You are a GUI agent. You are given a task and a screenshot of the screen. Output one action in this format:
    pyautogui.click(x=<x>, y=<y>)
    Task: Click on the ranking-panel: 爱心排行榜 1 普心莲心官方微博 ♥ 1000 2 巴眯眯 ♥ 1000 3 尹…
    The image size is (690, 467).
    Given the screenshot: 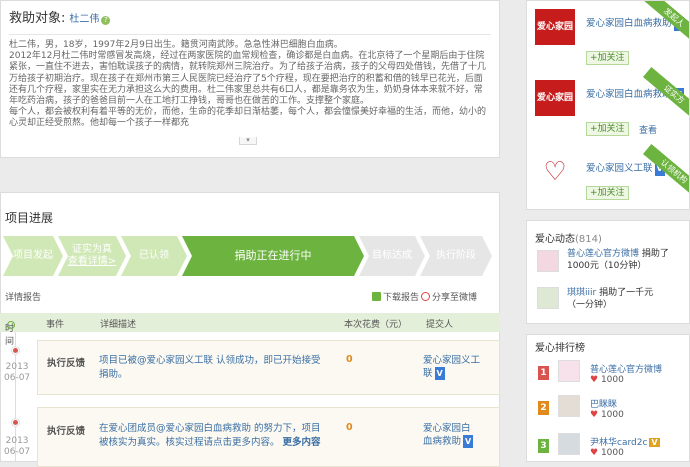 What is the action you would take?
    pyautogui.click(x=608, y=398)
    